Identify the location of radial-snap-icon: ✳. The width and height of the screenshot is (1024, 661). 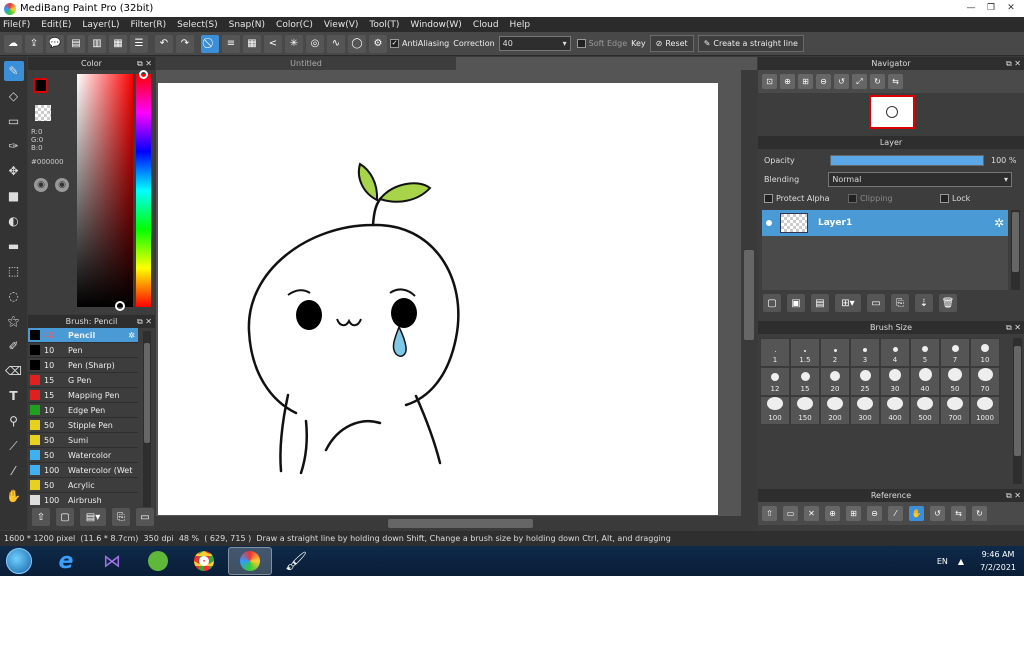
(294, 43).